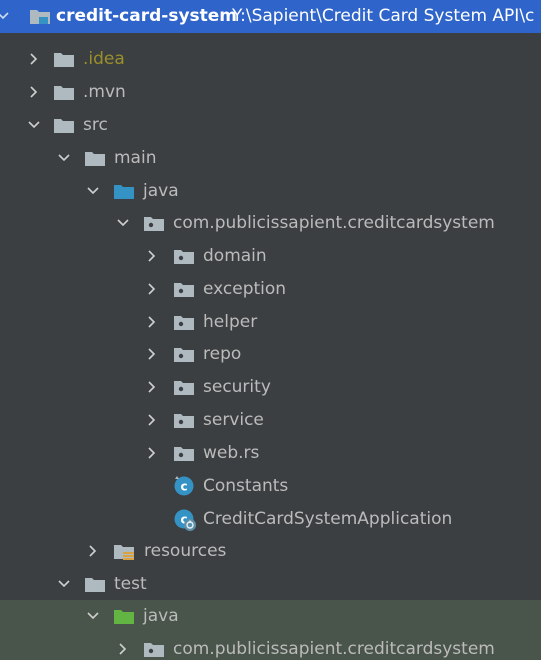  What do you see at coordinates (104, 92) in the screenshot?
I see `tree-item-label: .mvn` at bounding box center [104, 92].